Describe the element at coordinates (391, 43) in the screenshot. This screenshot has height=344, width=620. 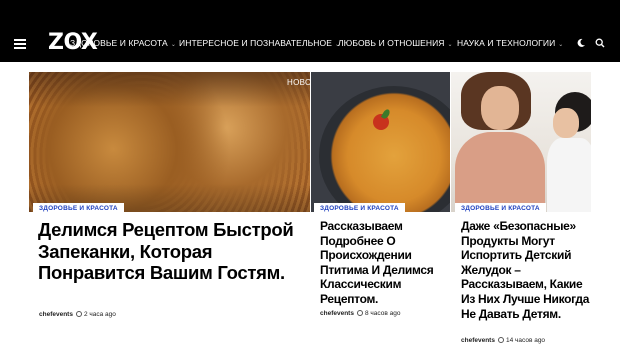
I see `nav-item-label: ЛЮБОВЬ И ОТНОШЕНИЯ` at that location.